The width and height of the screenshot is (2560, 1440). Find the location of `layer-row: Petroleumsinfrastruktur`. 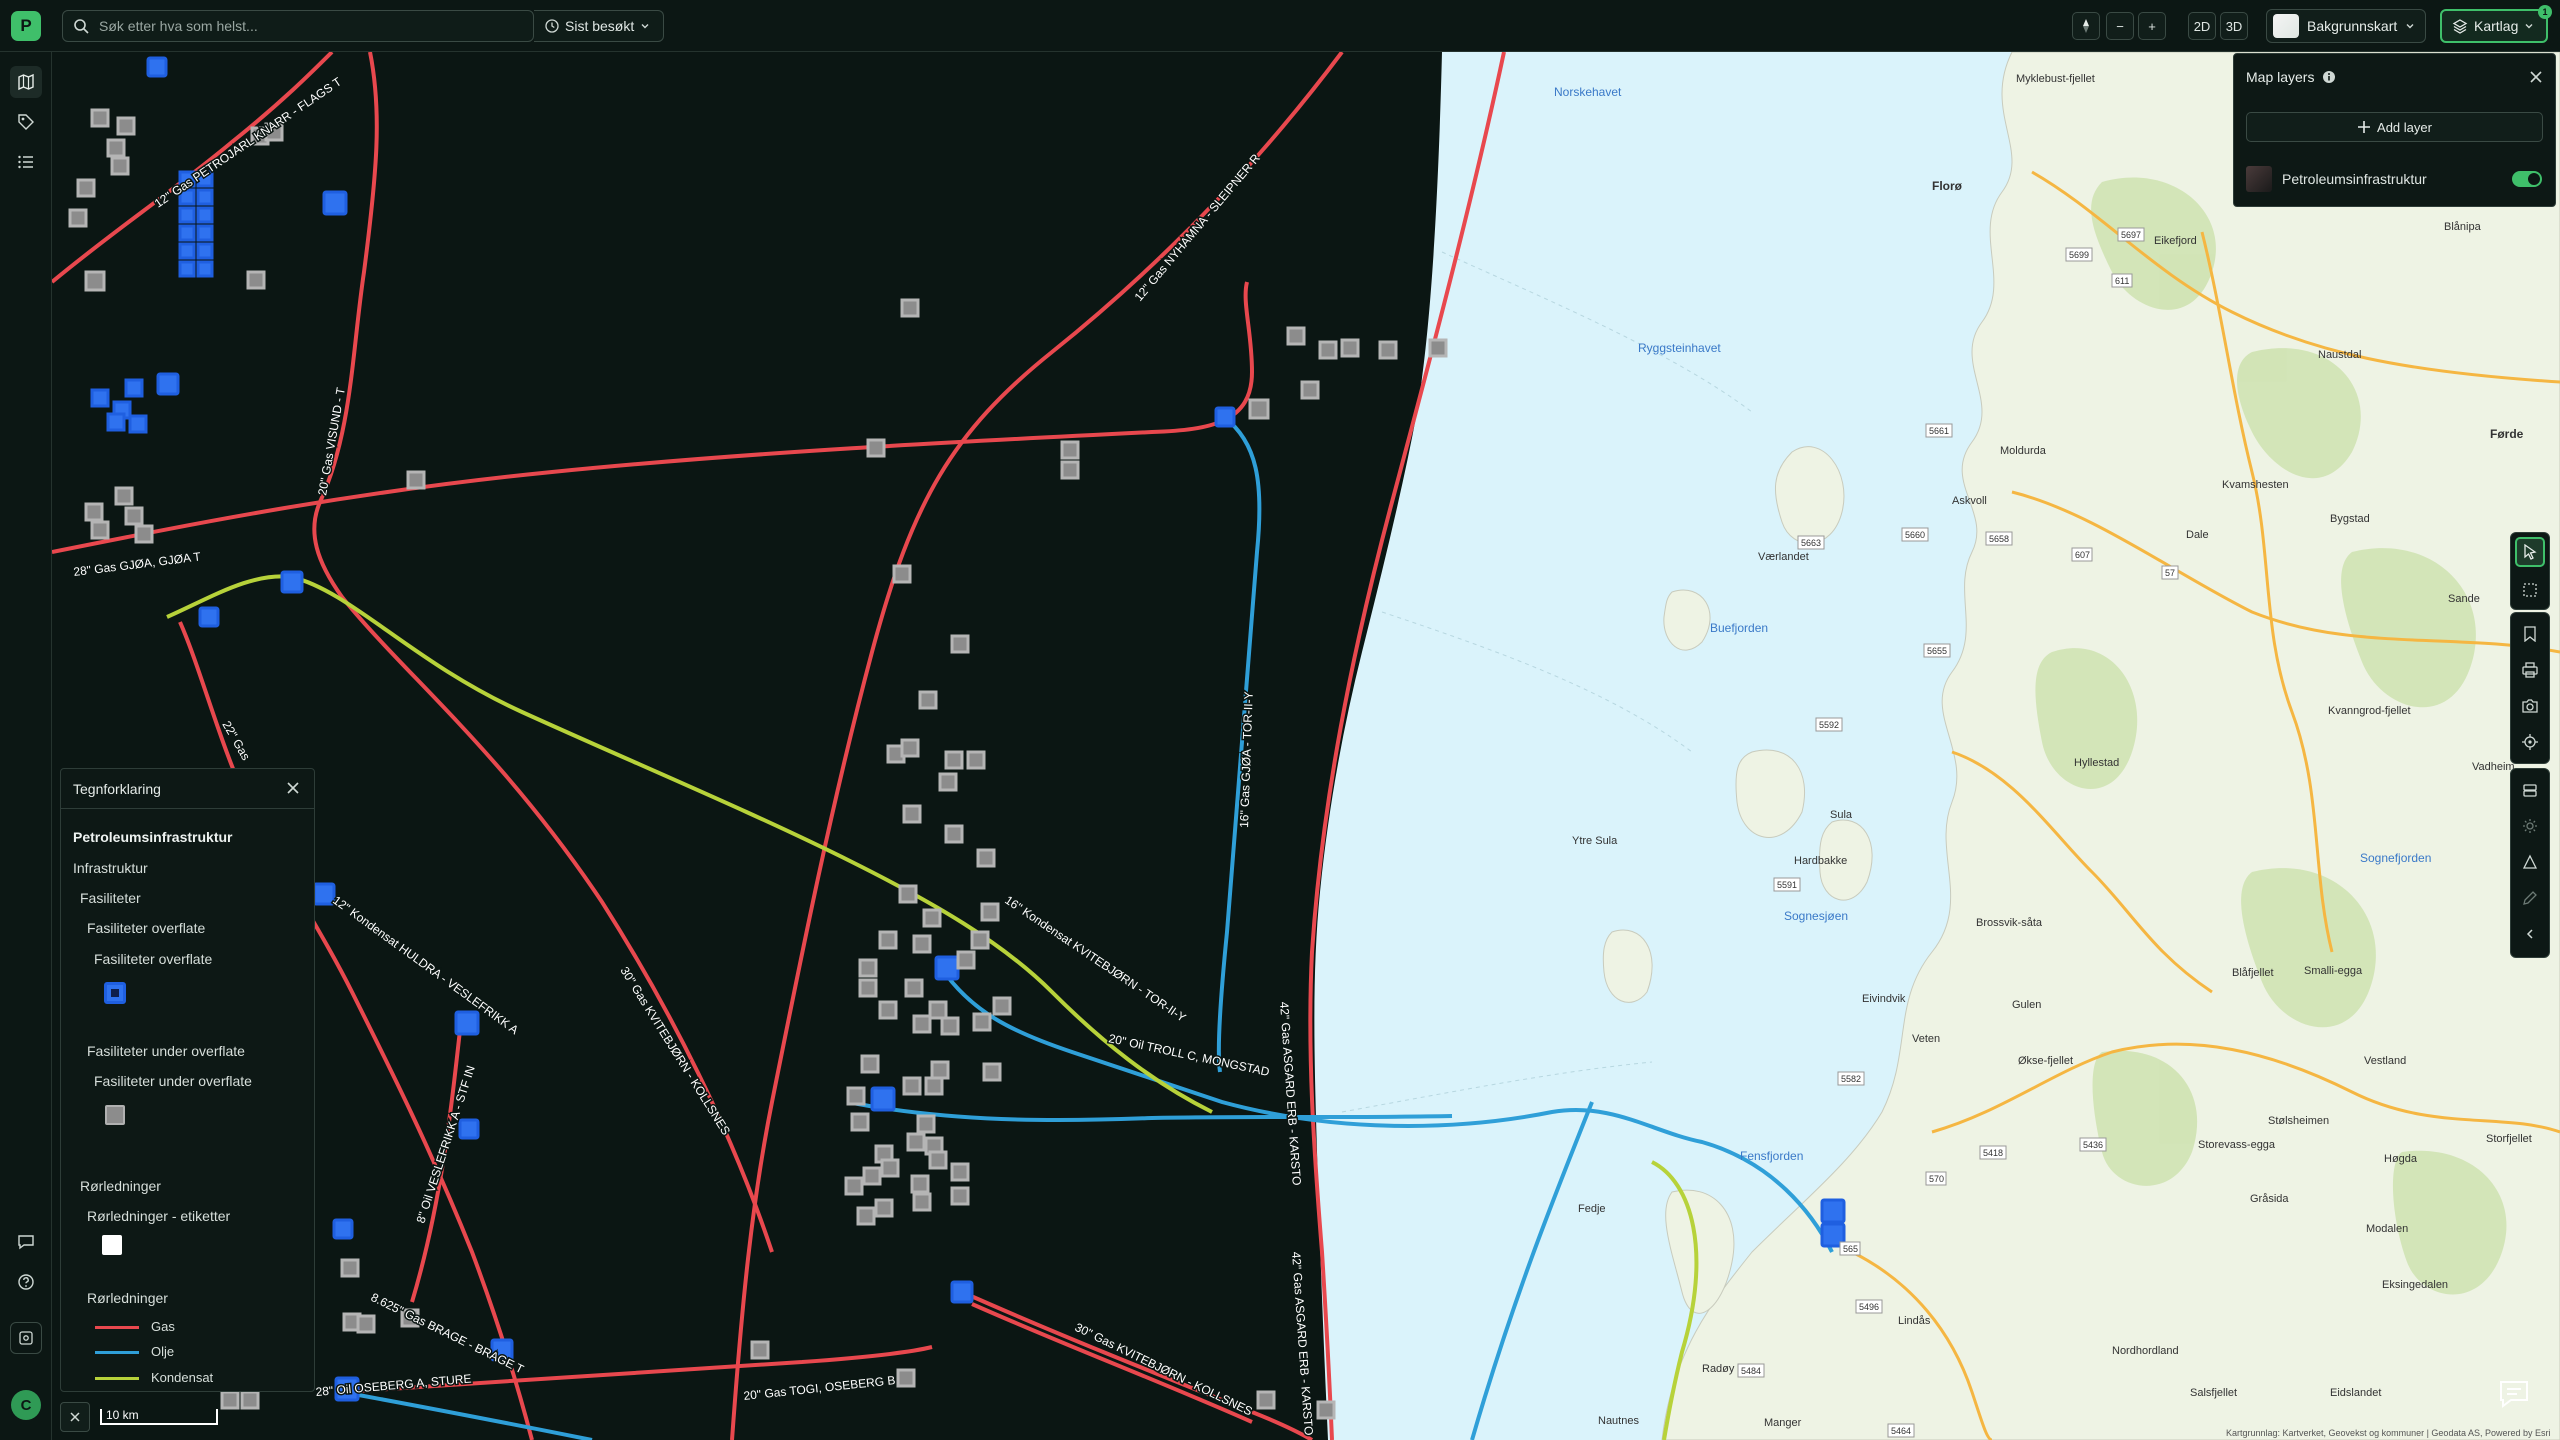

layer-row: Petroleumsinfrastruktur is located at coordinates (2396, 179).